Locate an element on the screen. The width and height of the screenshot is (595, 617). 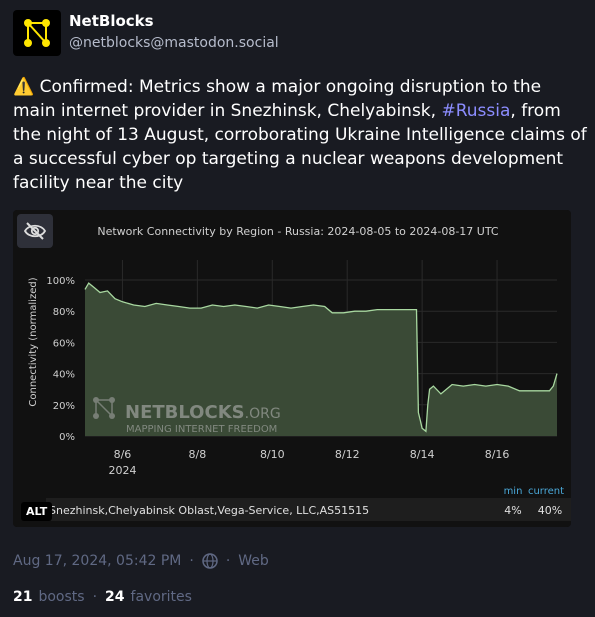
alt-text-badge: ALT is located at coordinates (37, 511).